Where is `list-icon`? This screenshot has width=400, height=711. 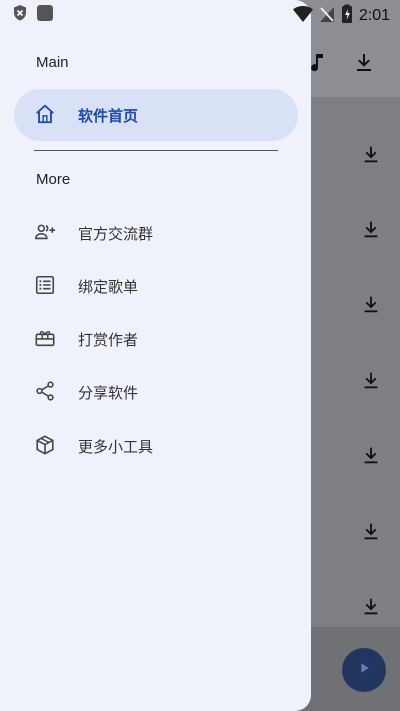
list-icon is located at coordinates (45, 285).